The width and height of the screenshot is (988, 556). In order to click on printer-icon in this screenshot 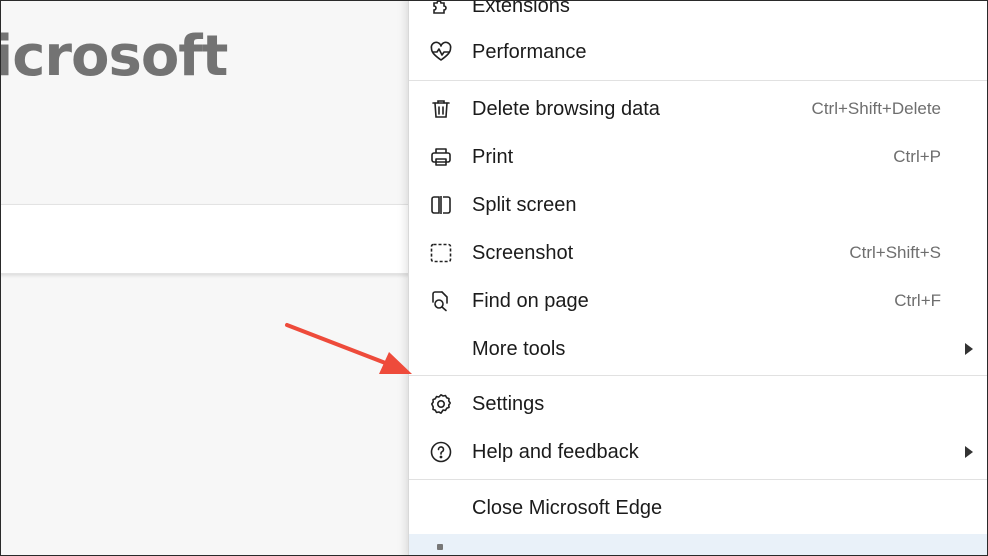, I will do `click(441, 157)`.